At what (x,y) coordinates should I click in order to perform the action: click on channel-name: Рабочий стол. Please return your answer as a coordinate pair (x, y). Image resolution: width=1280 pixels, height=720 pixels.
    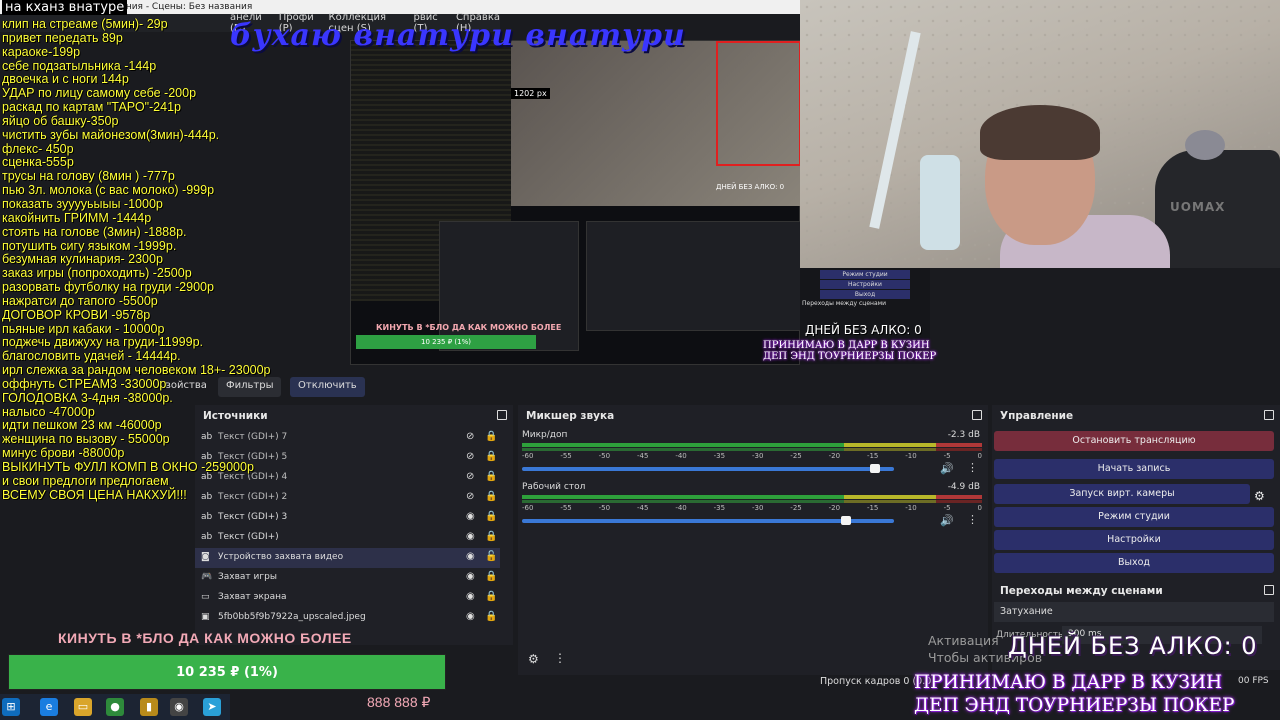
    Looking at the image, I should click on (554, 487).